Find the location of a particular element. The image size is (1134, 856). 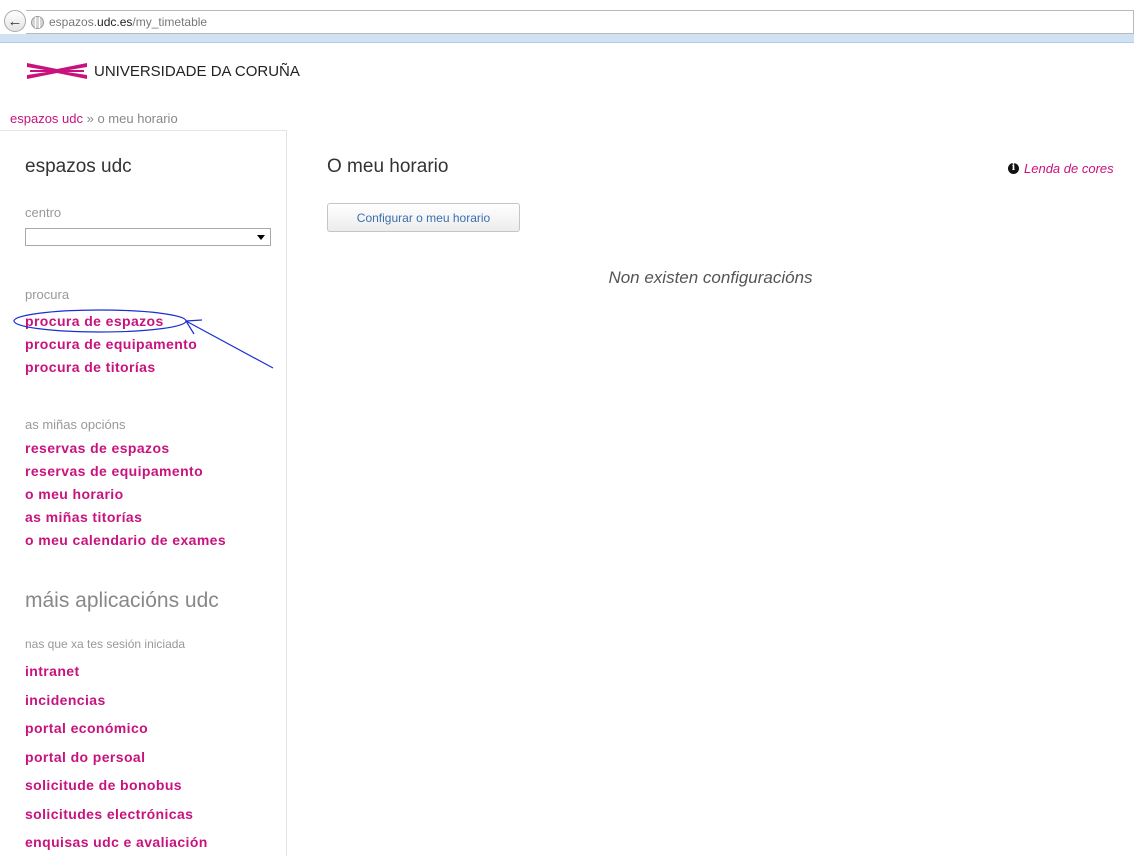

link-enquisas: enquisas udc e avaliación is located at coordinates (116, 842).